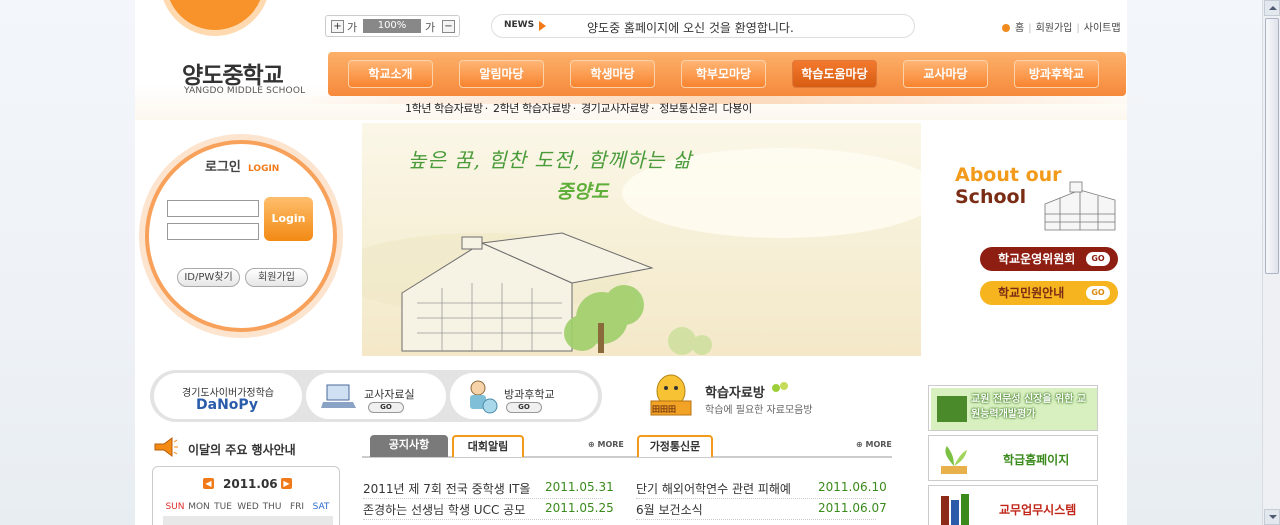 The width and height of the screenshot is (1280, 525). I want to click on tab-home-letter: 가정통신문, so click(675, 446).